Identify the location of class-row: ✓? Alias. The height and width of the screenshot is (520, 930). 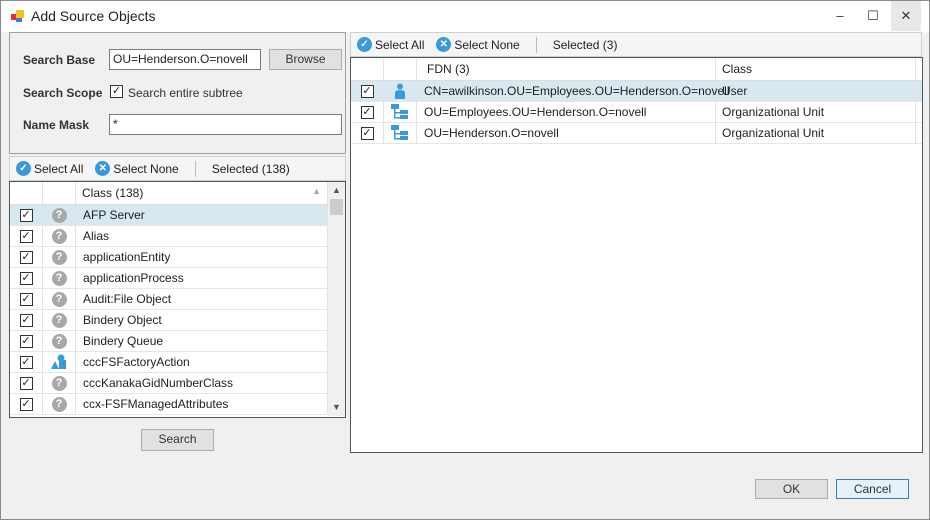
(177, 236).